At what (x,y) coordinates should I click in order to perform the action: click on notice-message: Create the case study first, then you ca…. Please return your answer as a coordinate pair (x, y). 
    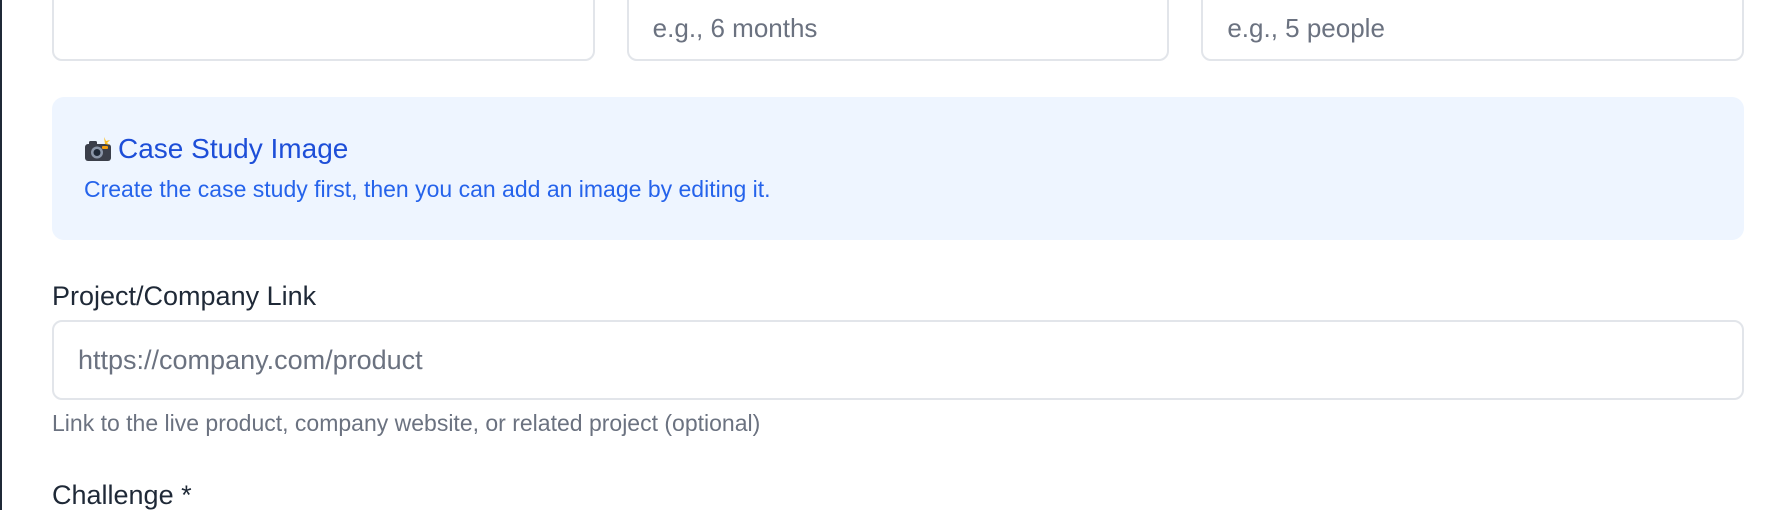
    Looking at the image, I should click on (427, 189).